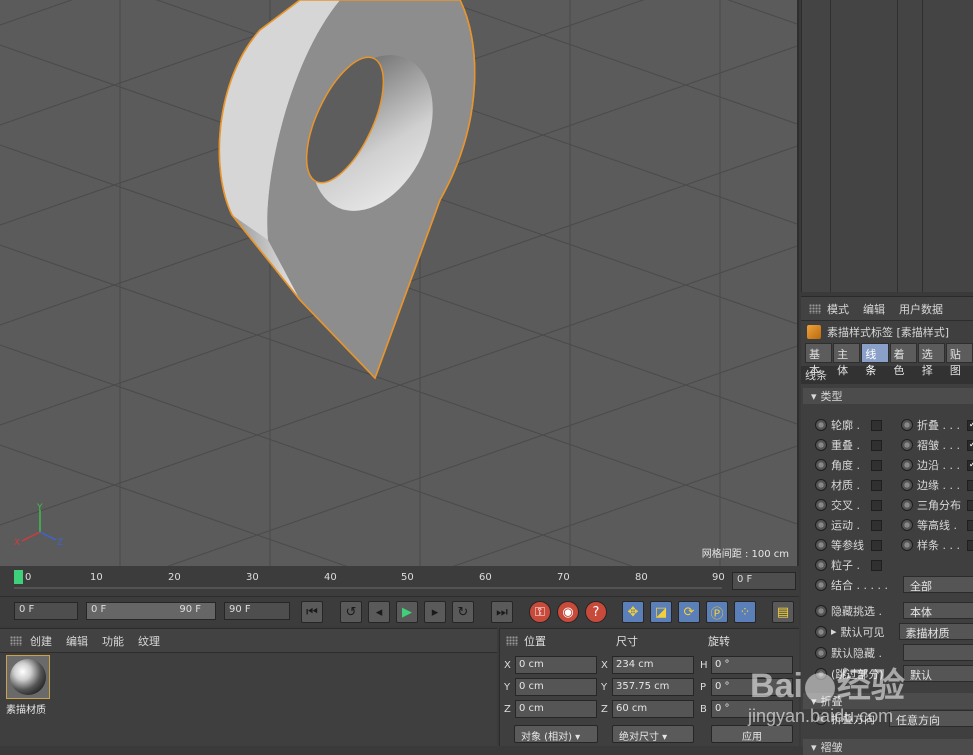 This screenshot has width=973, height=755. Describe the element at coordinates (596, 612) in the screenshot. I see `key-help-icon: ?` at that location.